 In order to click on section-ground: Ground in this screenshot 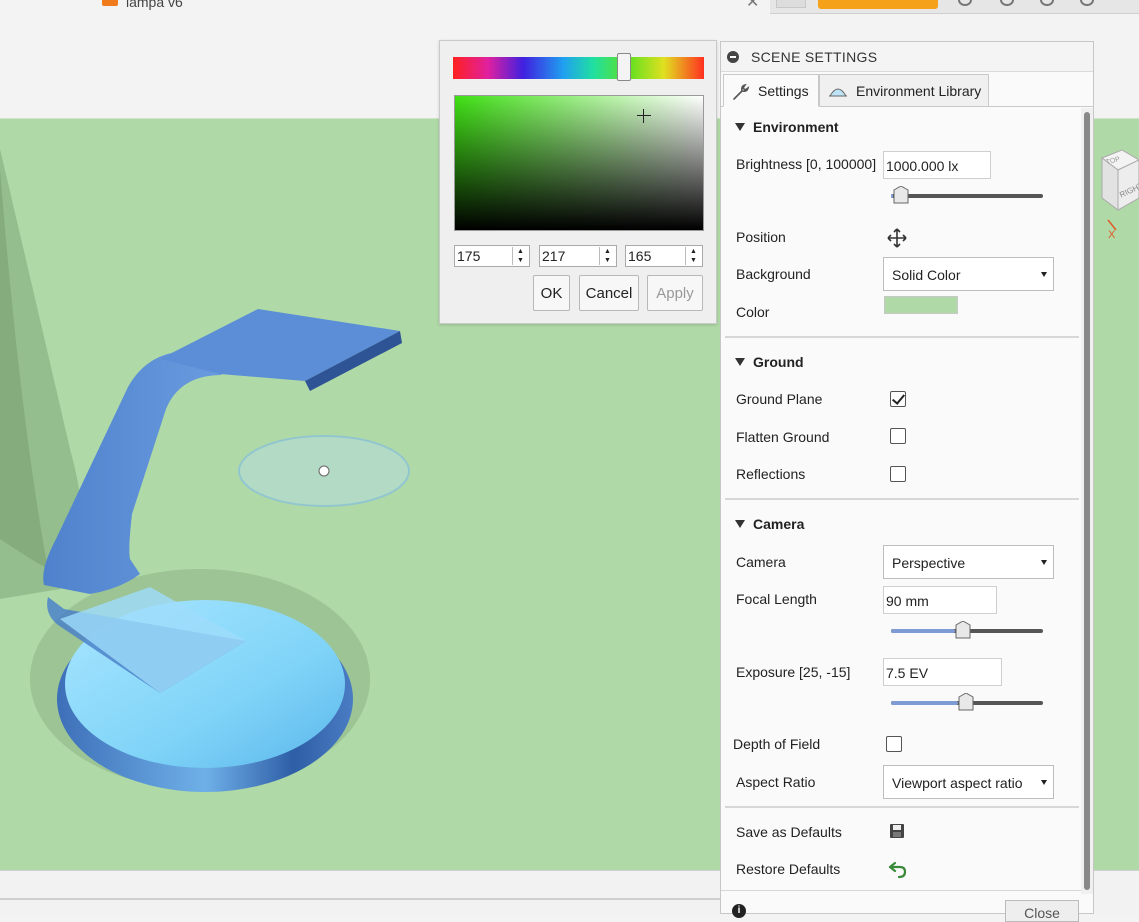, I will do `click(769, 362)`.